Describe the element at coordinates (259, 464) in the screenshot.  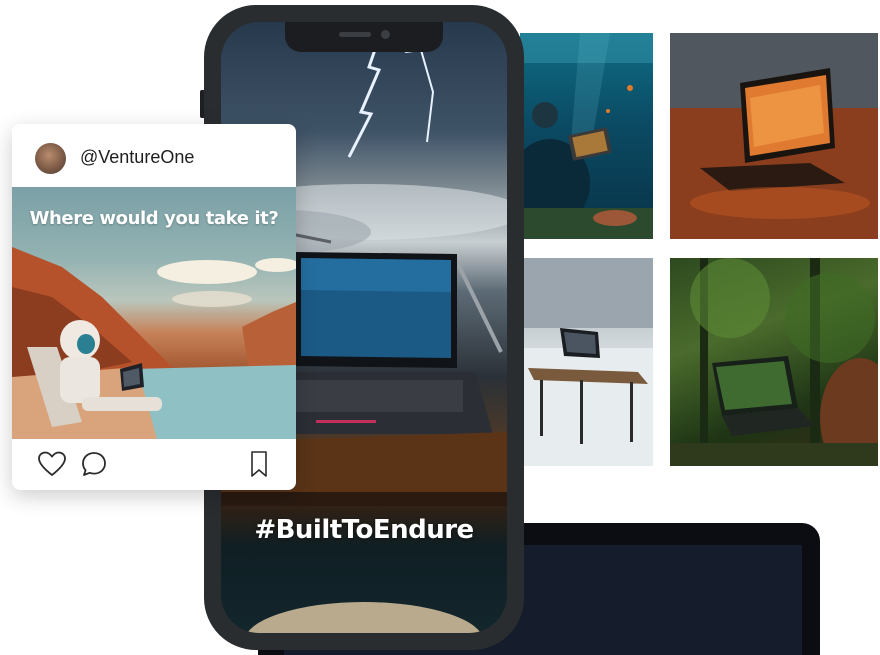
I see `bookmark-icon` at that location.